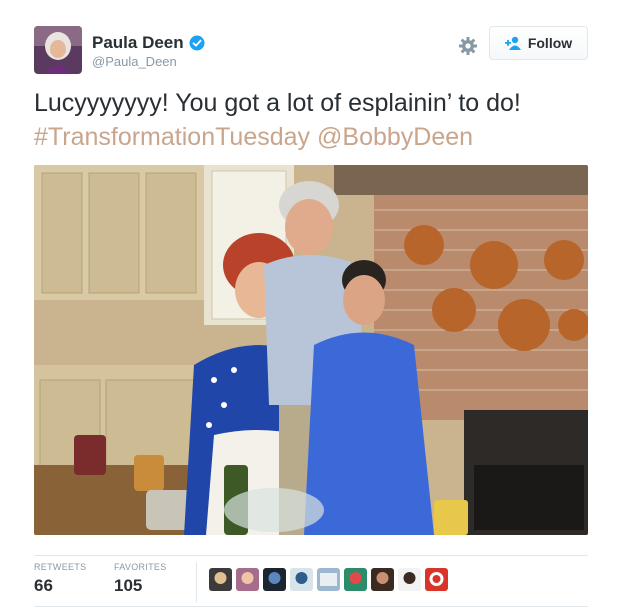 The height and width of the screenshot is (616, 625). I want to click on hashtag-link: #TransformationTuesday, so click(172, 137).